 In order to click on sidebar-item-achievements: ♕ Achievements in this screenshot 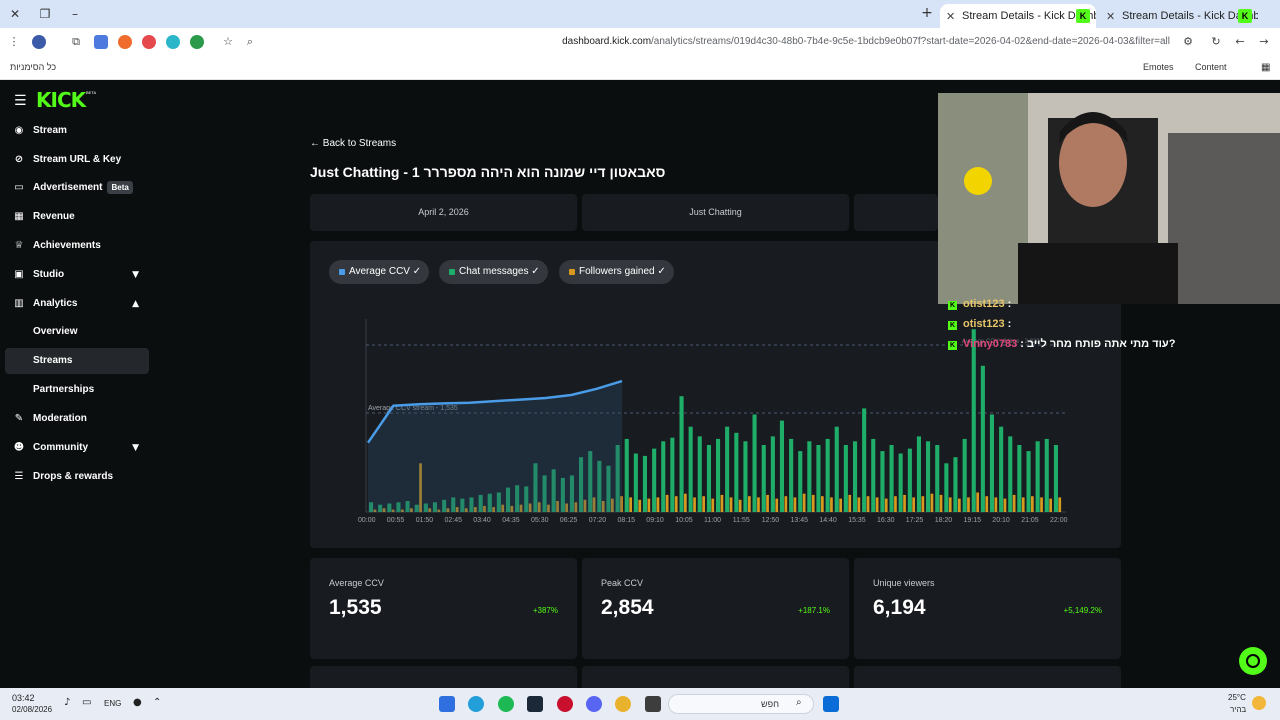, I will do `click(77, 246)`.